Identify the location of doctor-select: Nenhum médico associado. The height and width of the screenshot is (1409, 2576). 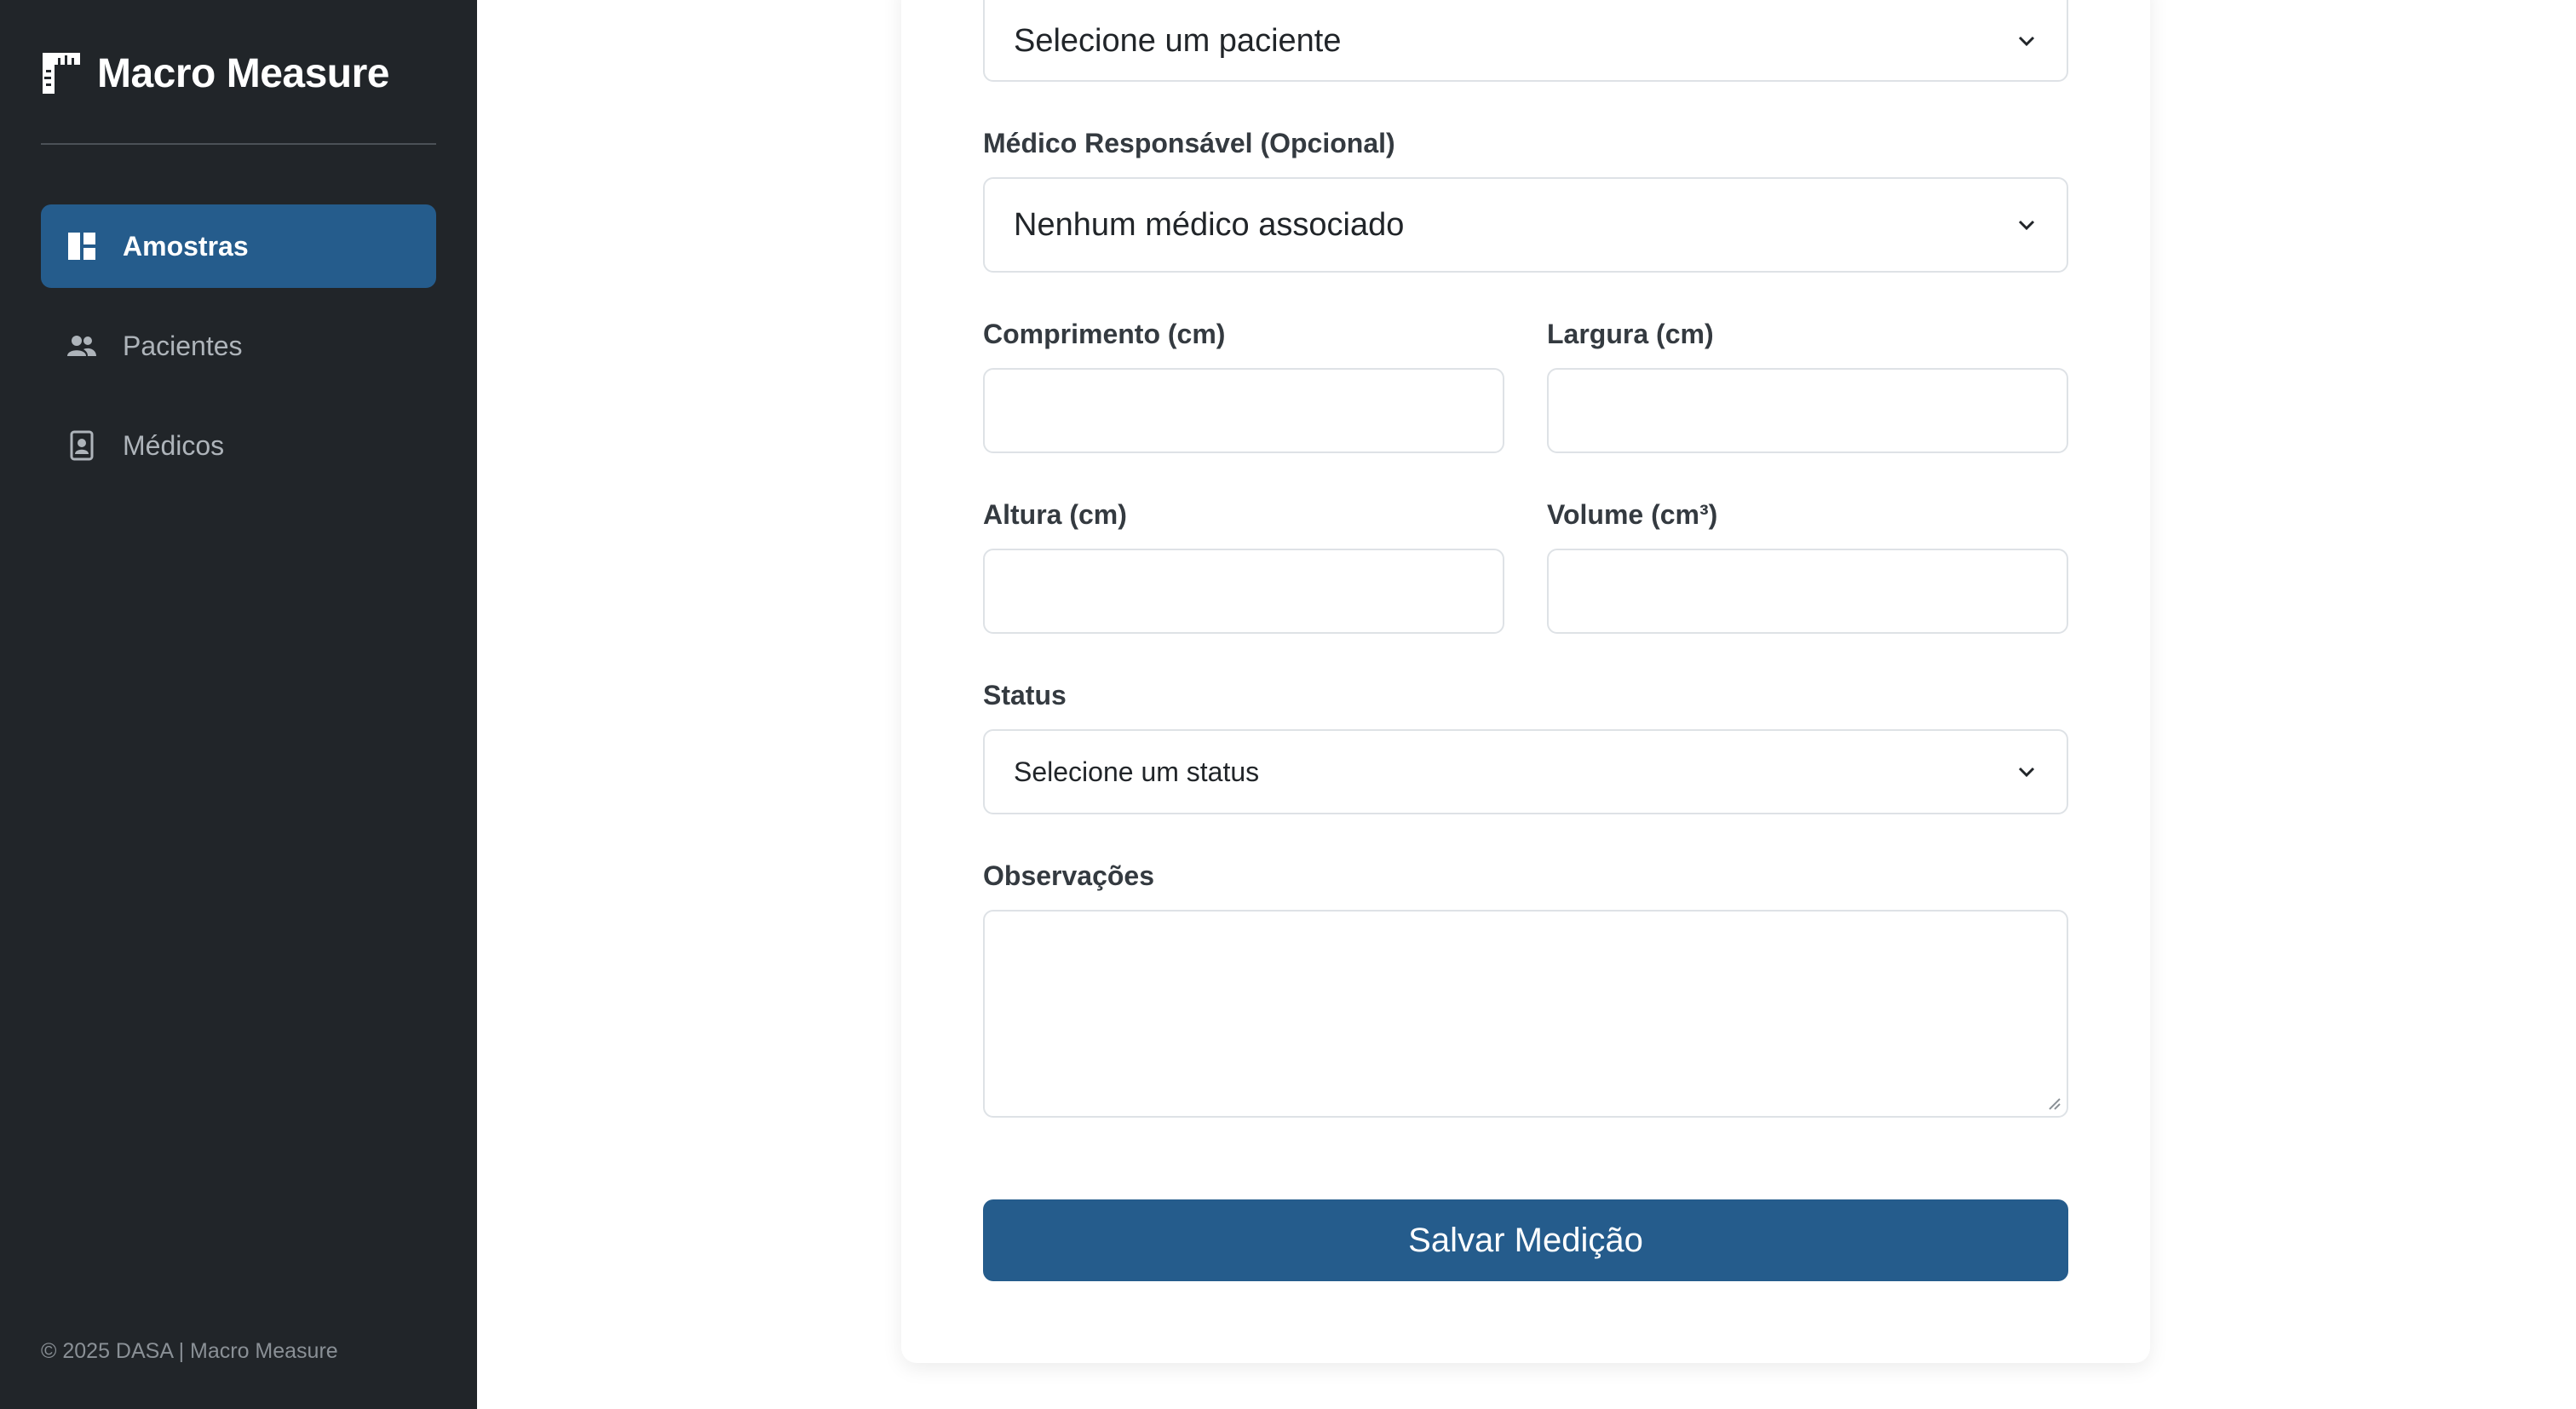
(1526, 225).